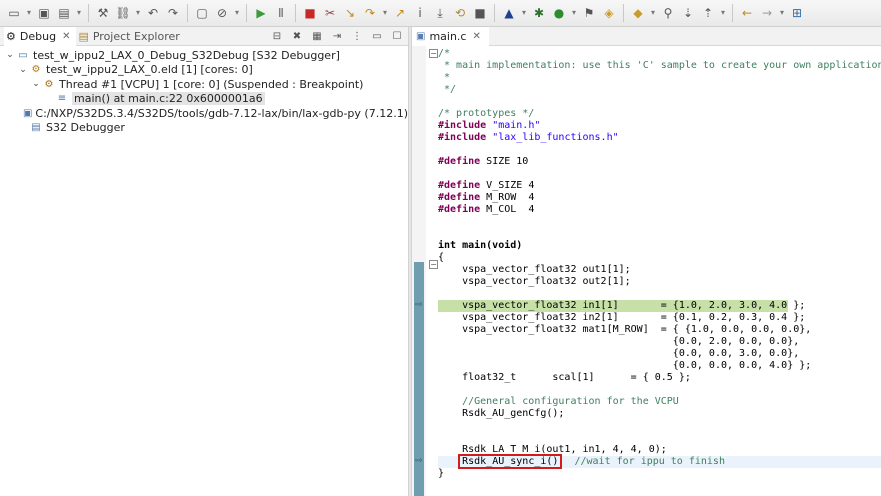  What do you see at coordinates (659, 54) in the screenshot?
I see `code-line: /*` at bounding box center [659, 54].